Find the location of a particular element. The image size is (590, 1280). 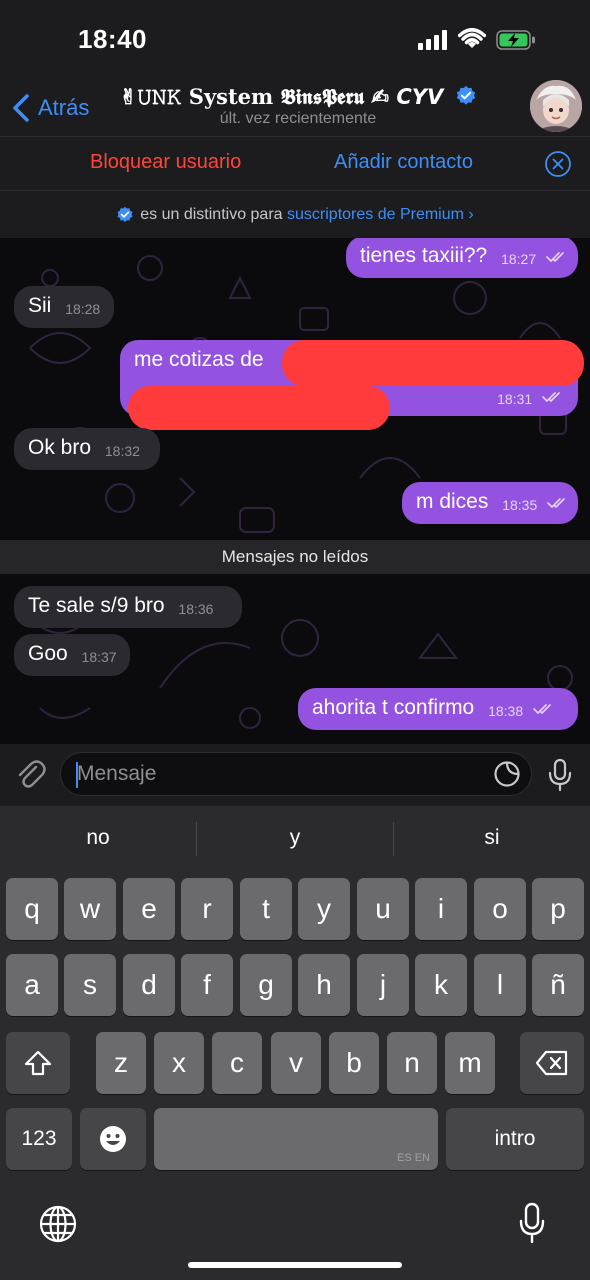

avatar is located at coordinates (556, 106).